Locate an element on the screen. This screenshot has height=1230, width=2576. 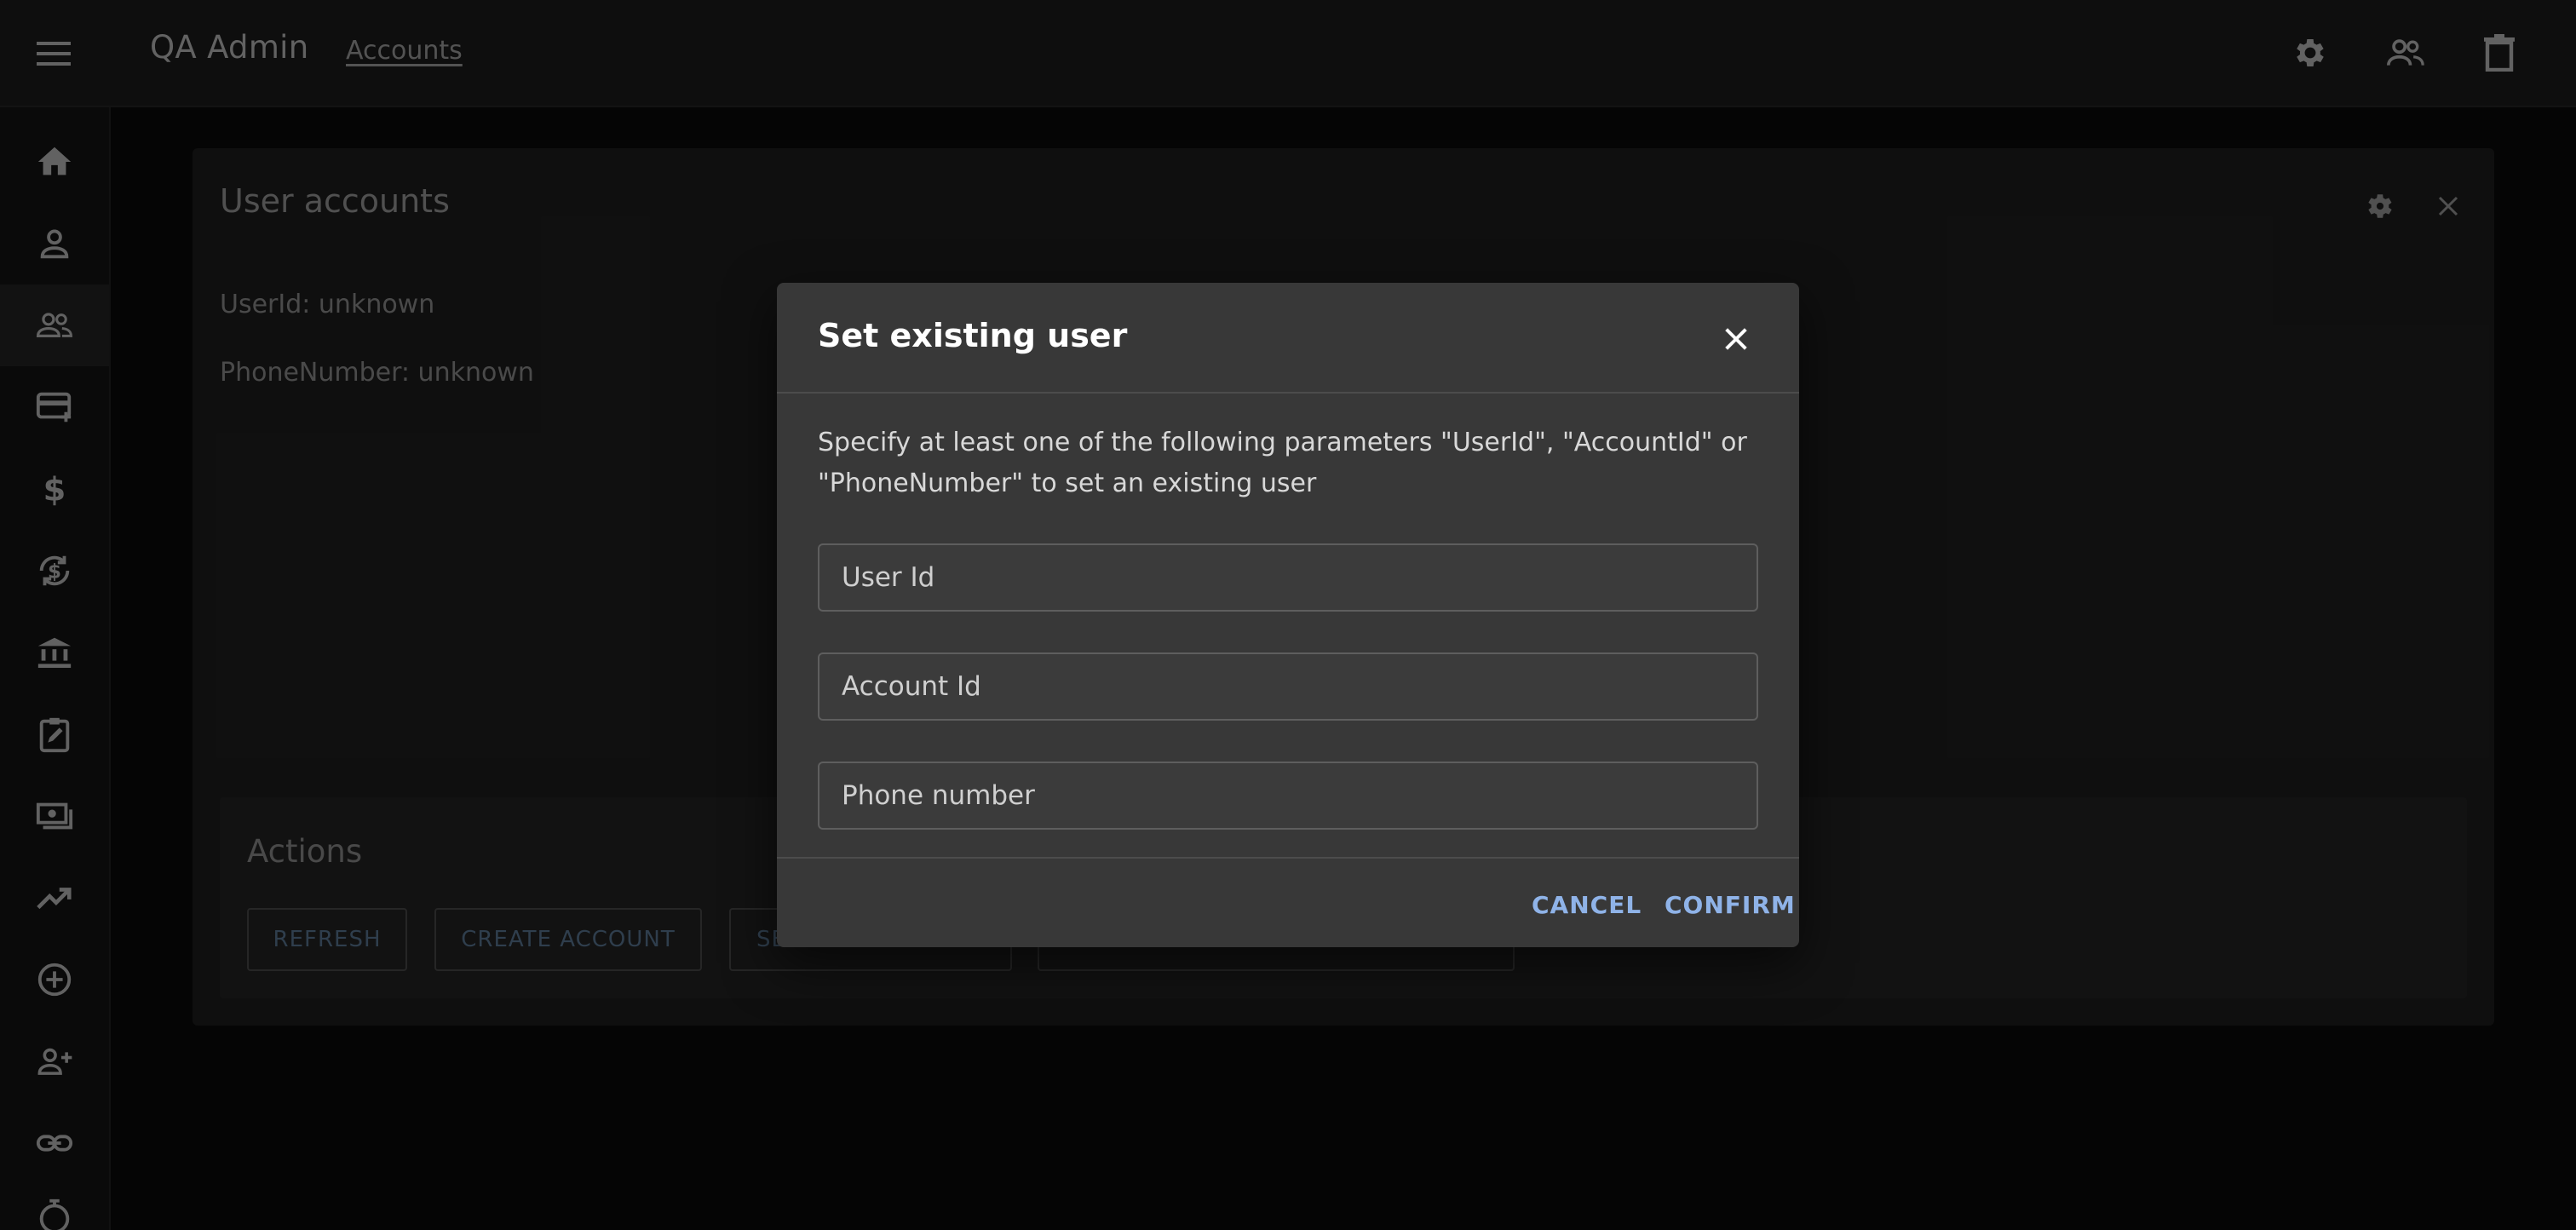
dialog-close-icon is located at coordinates (1736, 339).